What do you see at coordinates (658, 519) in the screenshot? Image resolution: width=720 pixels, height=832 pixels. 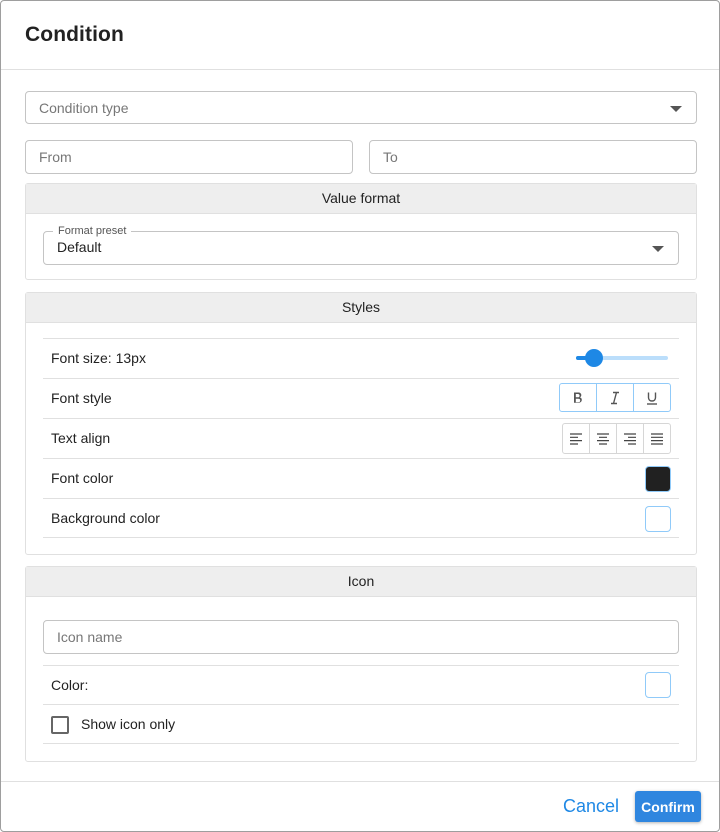 I see `background-color-swatch` at bounding box center [658, 519].